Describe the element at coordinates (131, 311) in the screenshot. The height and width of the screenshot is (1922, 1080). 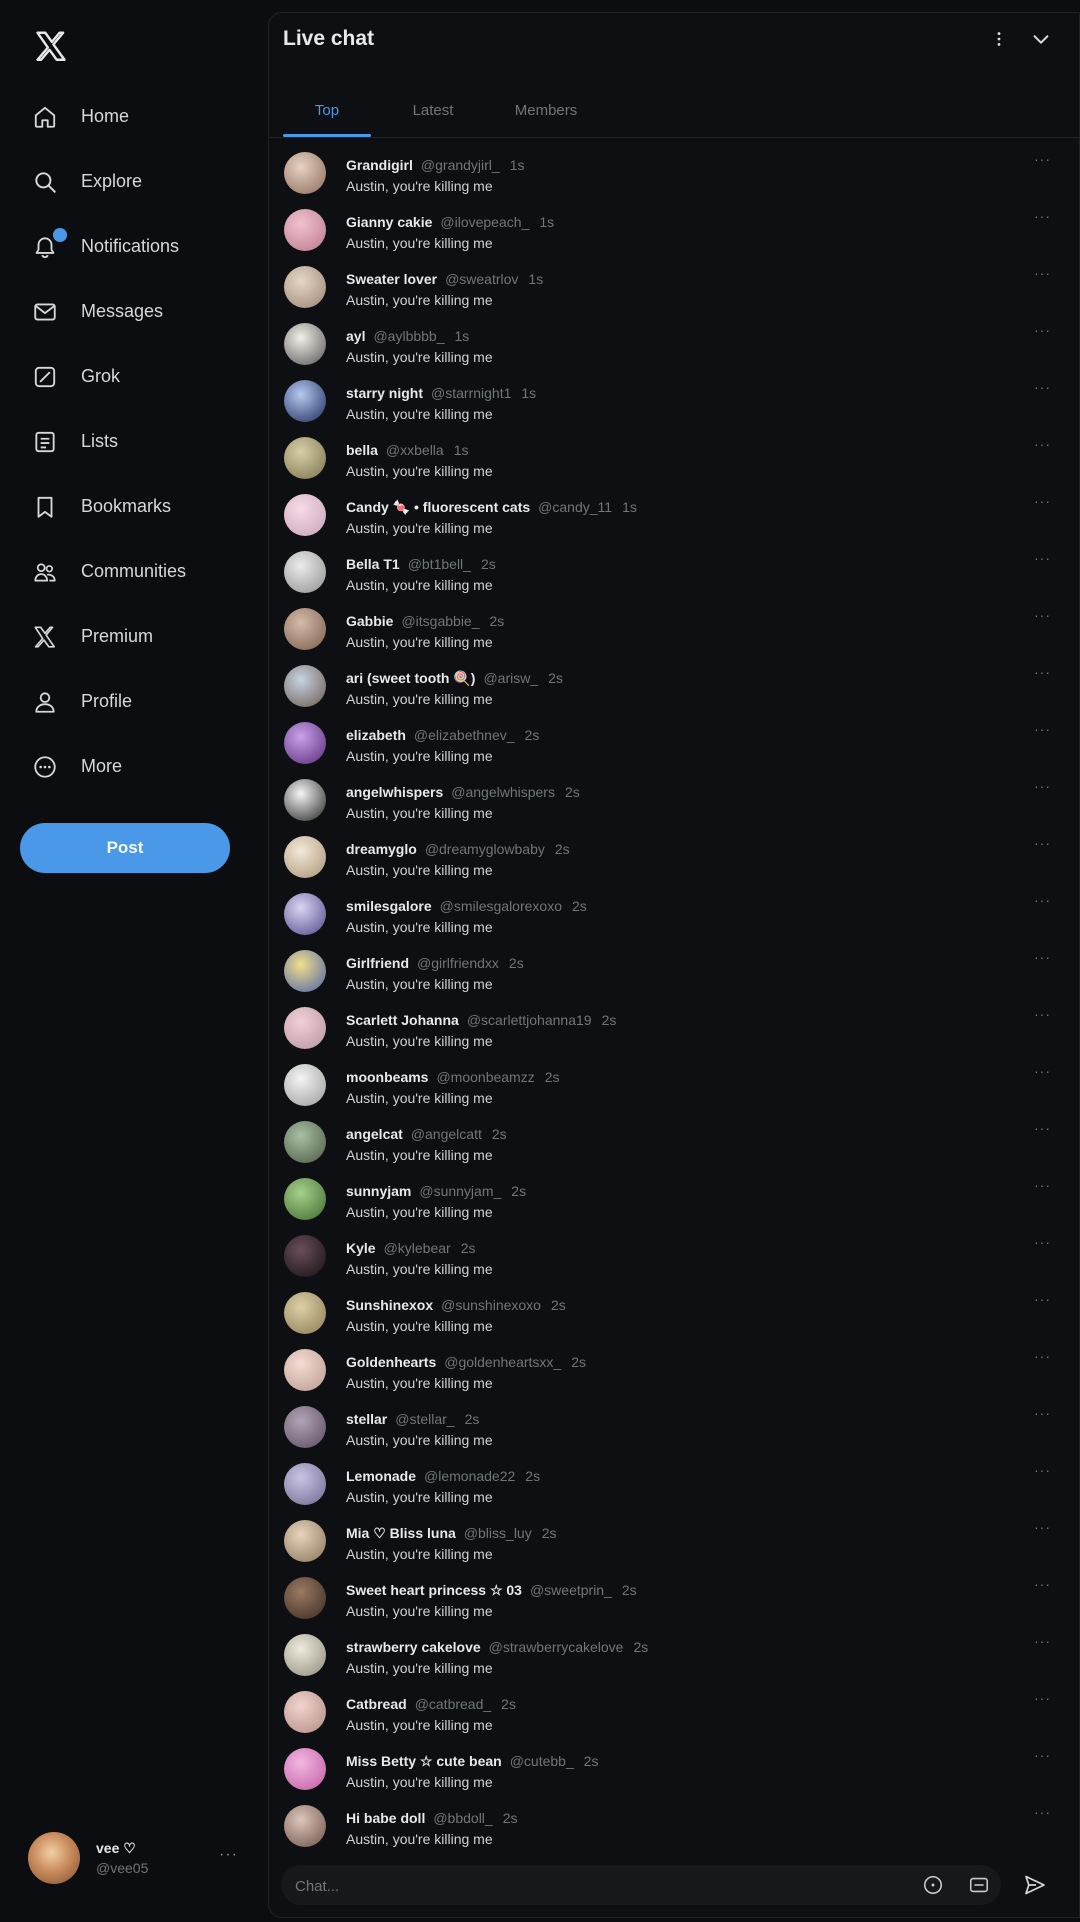
I see `nav-item-messages: Messages` at that location.